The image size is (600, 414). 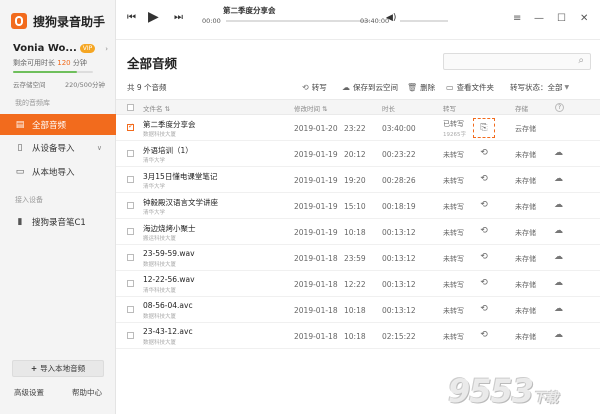 What do you see at coordinates (399, 258) in the screenshot?
I see `duration: 00:13:12` at bounding box center [399, 258].